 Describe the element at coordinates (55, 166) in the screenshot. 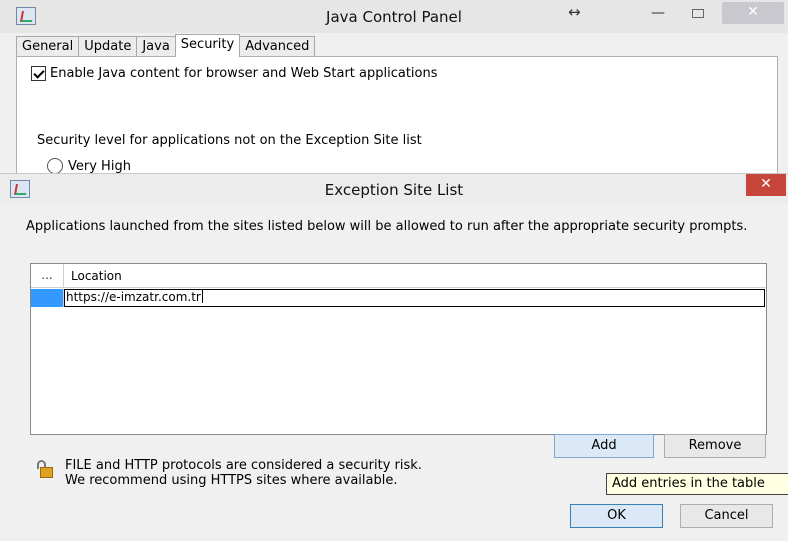

I see `radio-very-high` at that location.